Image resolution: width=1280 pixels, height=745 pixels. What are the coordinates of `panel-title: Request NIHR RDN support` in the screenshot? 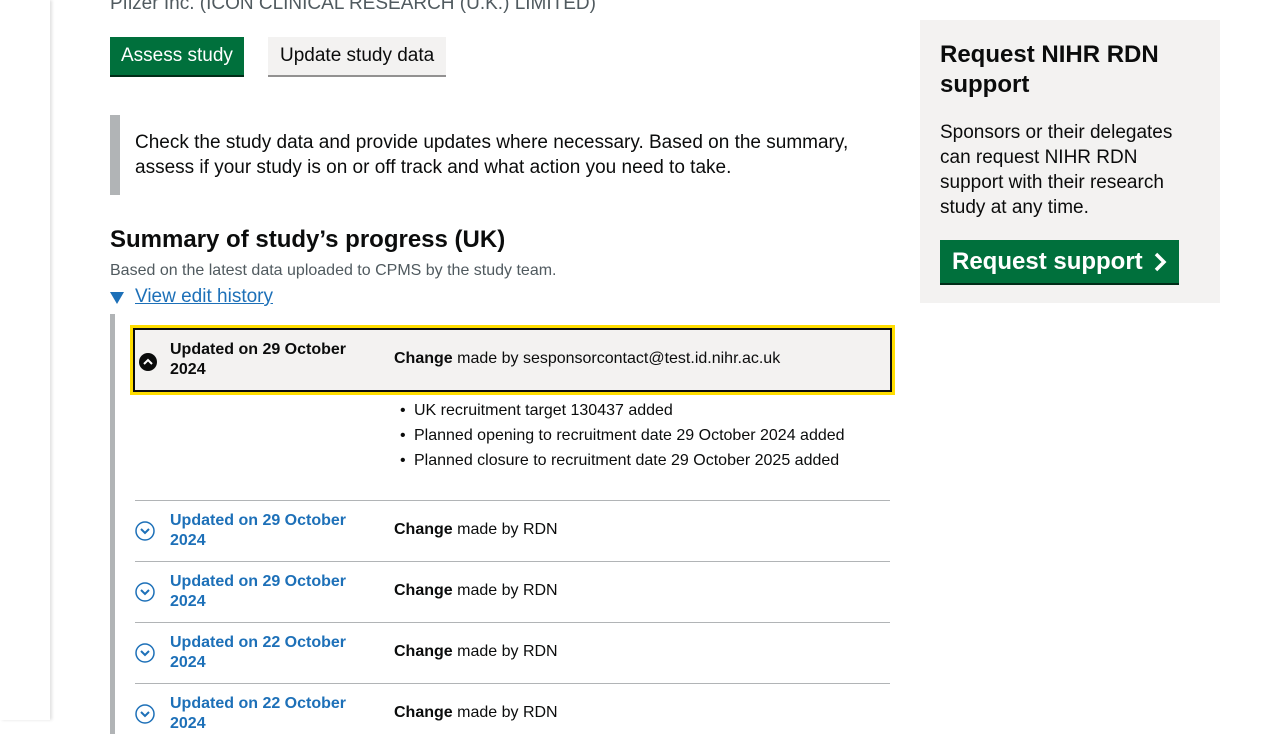 It's located at (1049, 69).